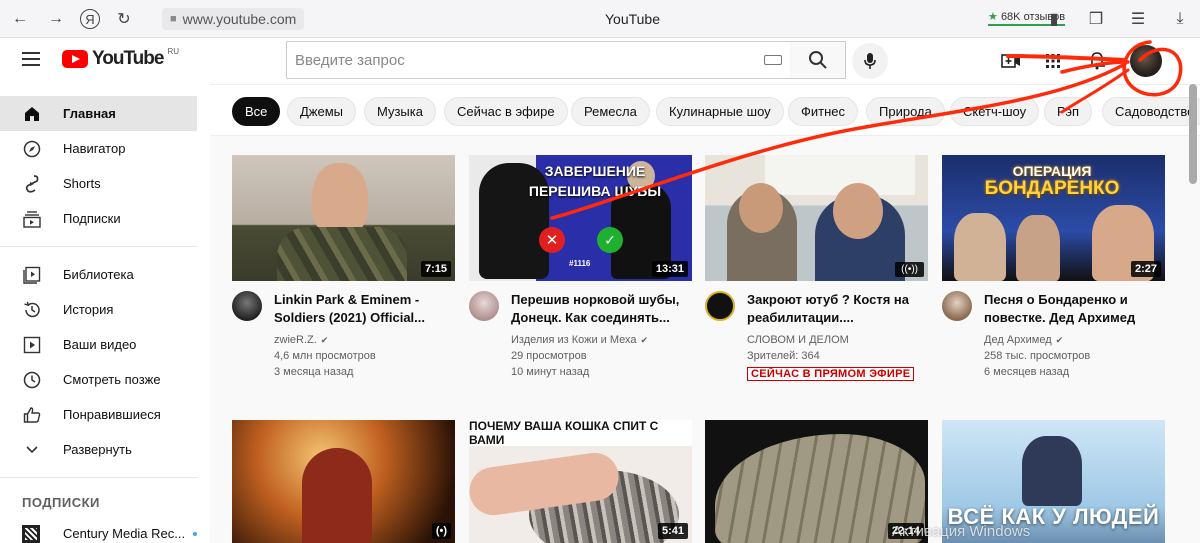 The height and width of the screenshot is (543, 1200). What do you see at coordinates (1053, 218) in the screenshot?
I see `video-thumbnail: ОПЕРАЦИЯ БОНДАРЕНКО 2:27` at bounding box center [1053, 218].